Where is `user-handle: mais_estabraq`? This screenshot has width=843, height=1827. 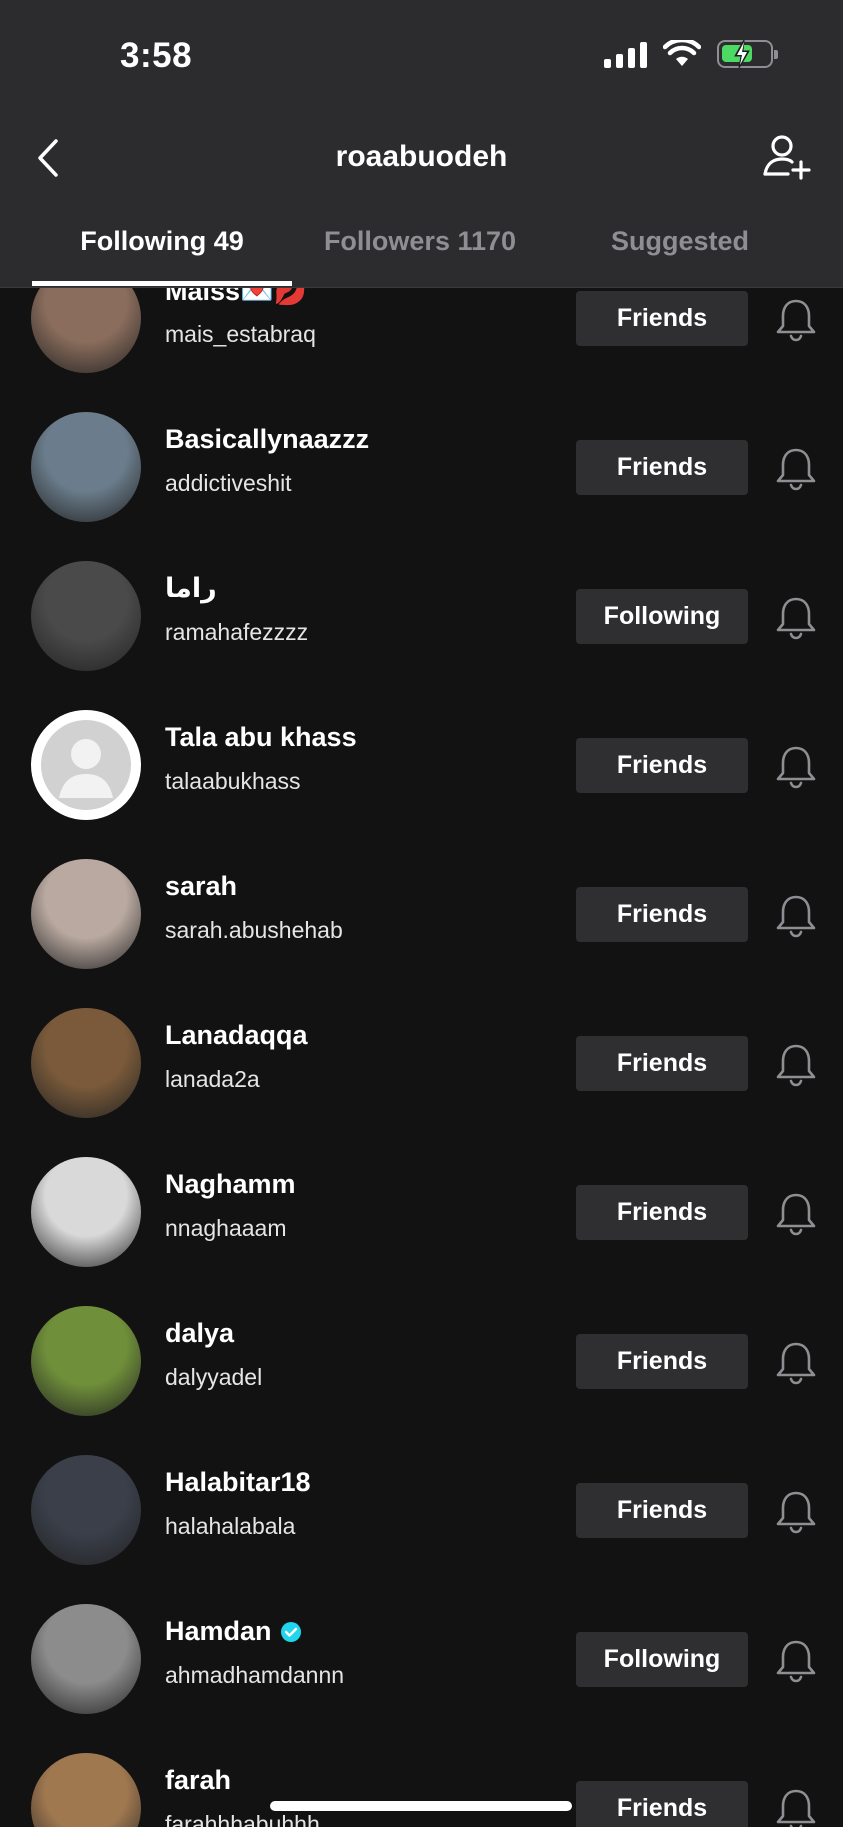
user-handle: mais_estabraq is located at coordinates (240, 334).